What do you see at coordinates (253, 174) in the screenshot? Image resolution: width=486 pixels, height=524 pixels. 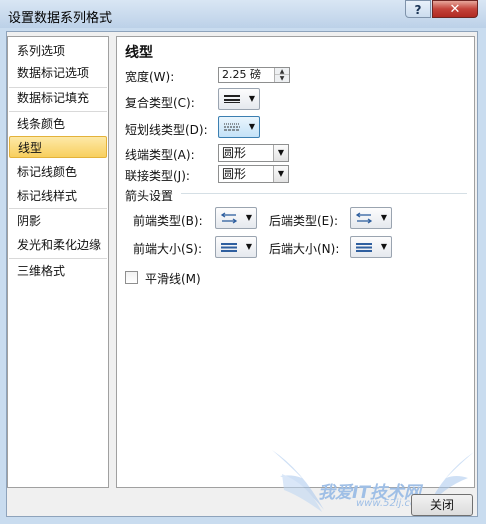 I see `join-type-select: 圆形 ▼` at bounding box center [253, 174].